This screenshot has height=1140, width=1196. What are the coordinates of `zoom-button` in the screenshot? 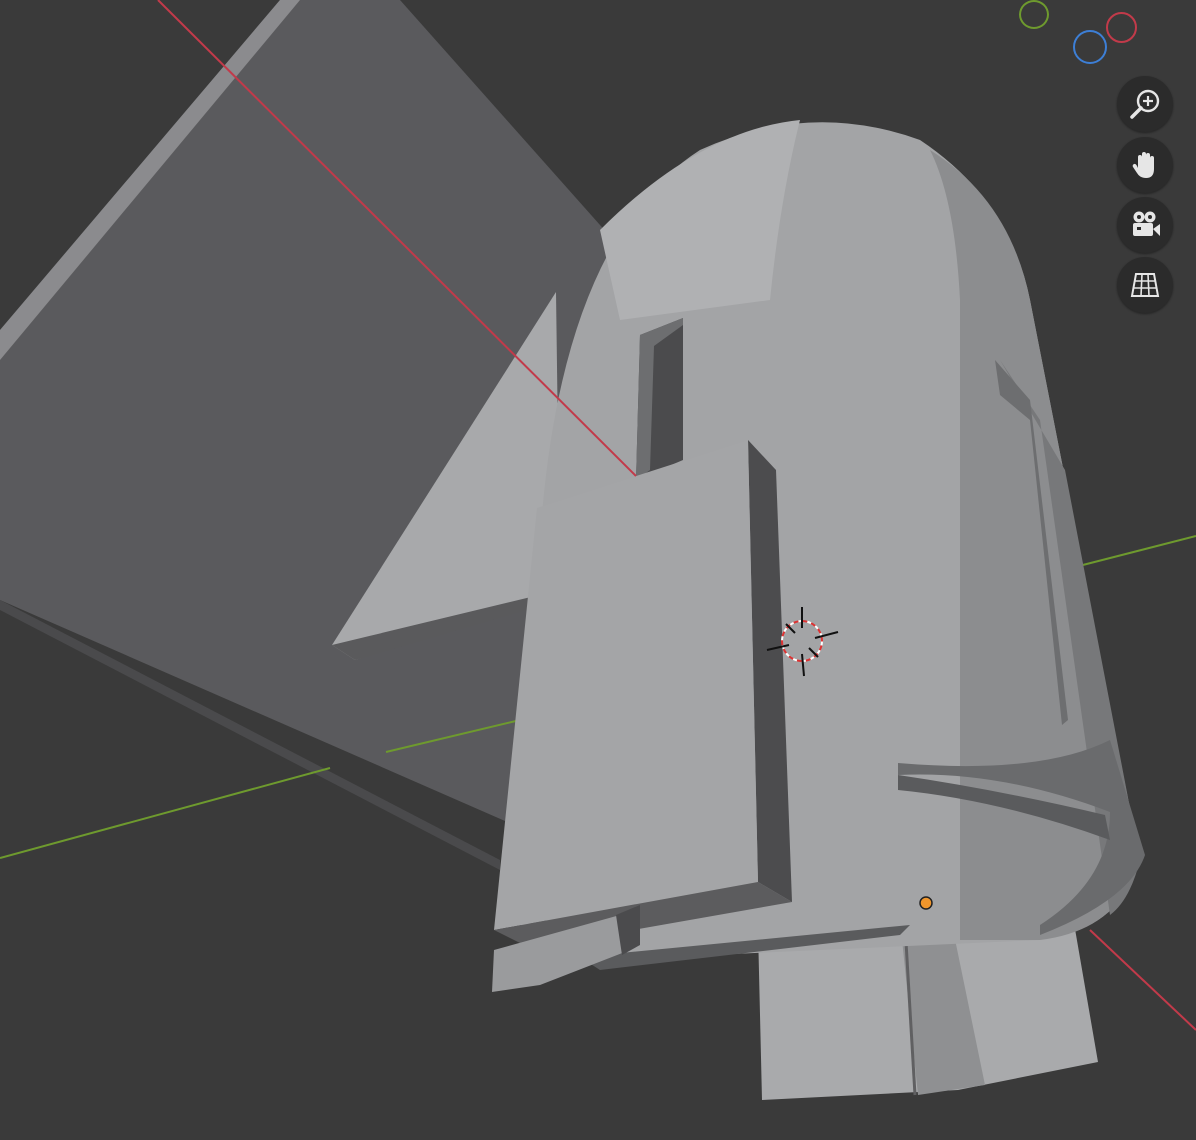 It's located at (1145, 104).